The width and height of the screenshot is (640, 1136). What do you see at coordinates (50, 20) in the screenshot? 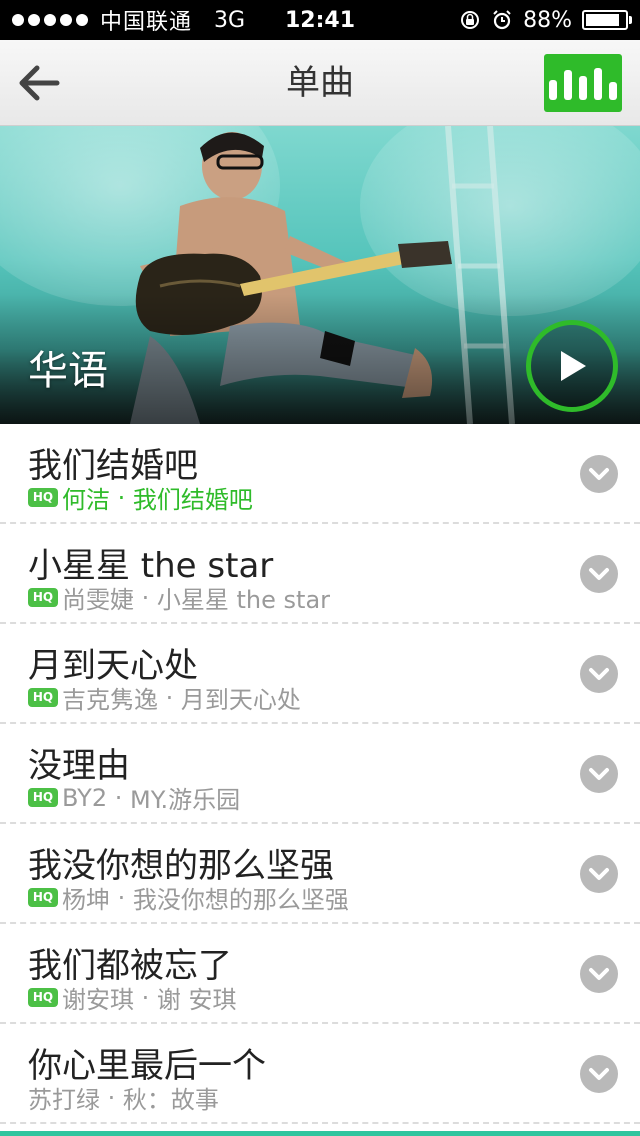
I see `signal-strength-icon` at bounding box center [50, 20].